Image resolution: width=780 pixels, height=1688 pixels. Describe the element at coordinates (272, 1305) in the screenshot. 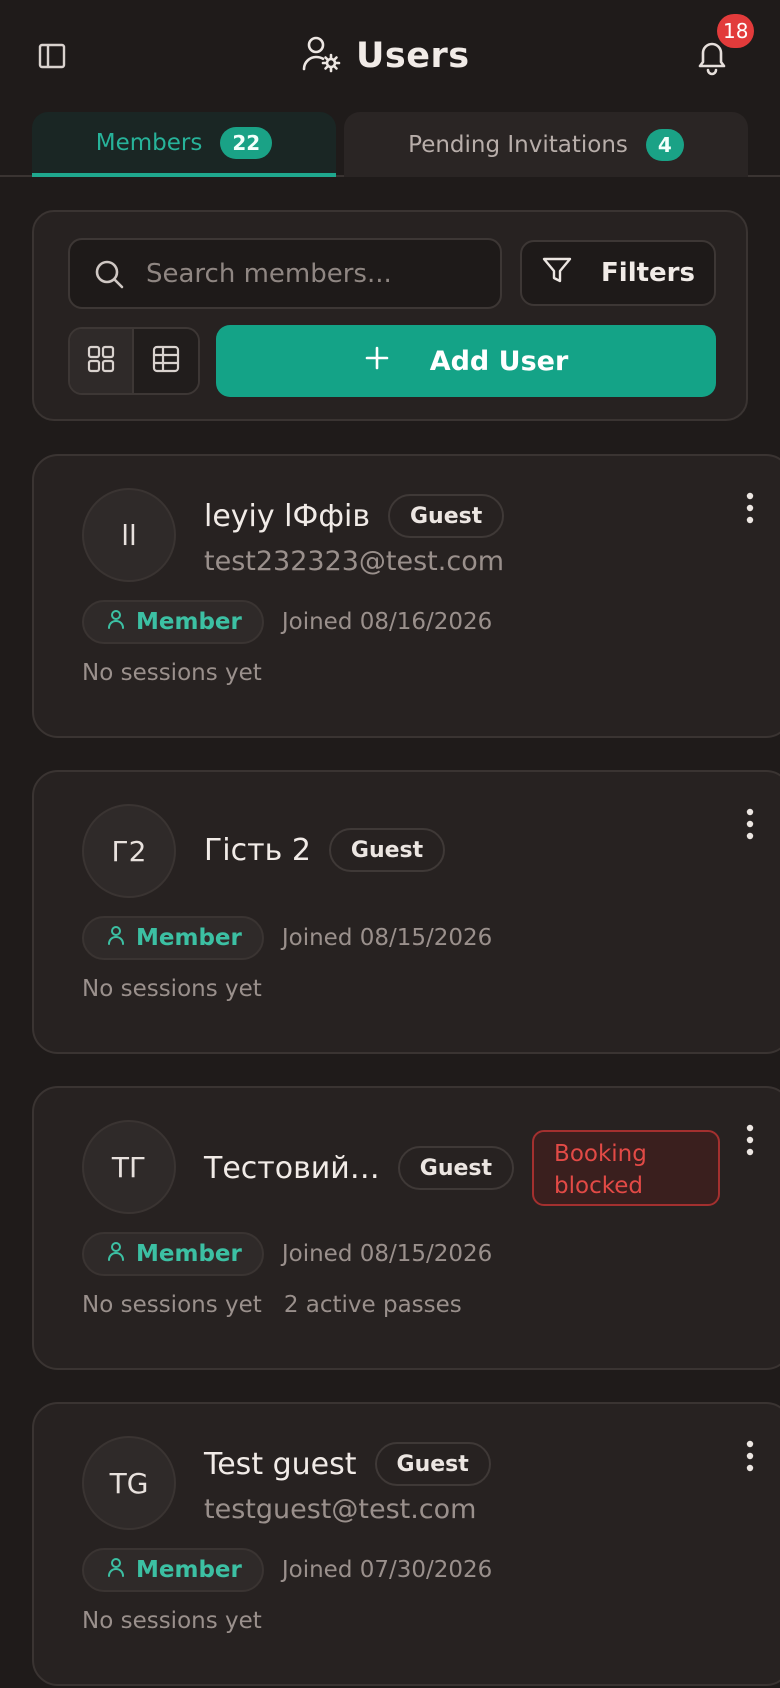

I see `member-sessions-row: No sessions yet 2 active passes` at that location.